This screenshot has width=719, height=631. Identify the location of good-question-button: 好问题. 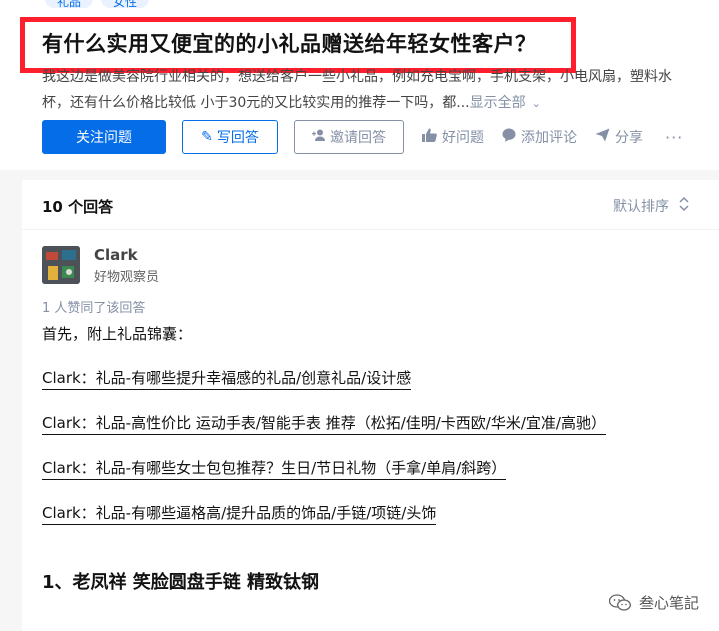
(453, 137).